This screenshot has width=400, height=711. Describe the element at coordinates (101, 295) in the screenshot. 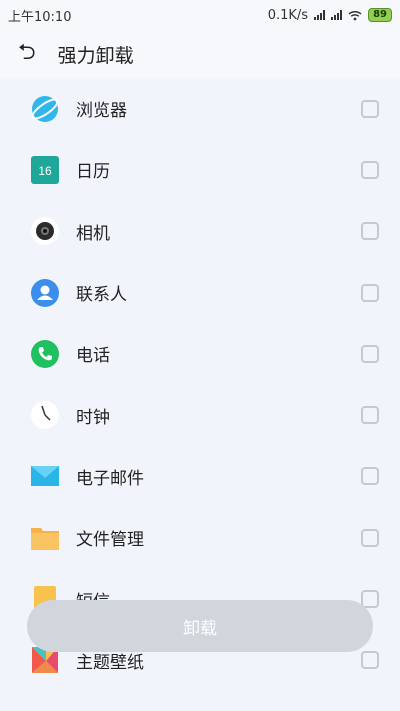

I see `app-label: 联系人` at that location.